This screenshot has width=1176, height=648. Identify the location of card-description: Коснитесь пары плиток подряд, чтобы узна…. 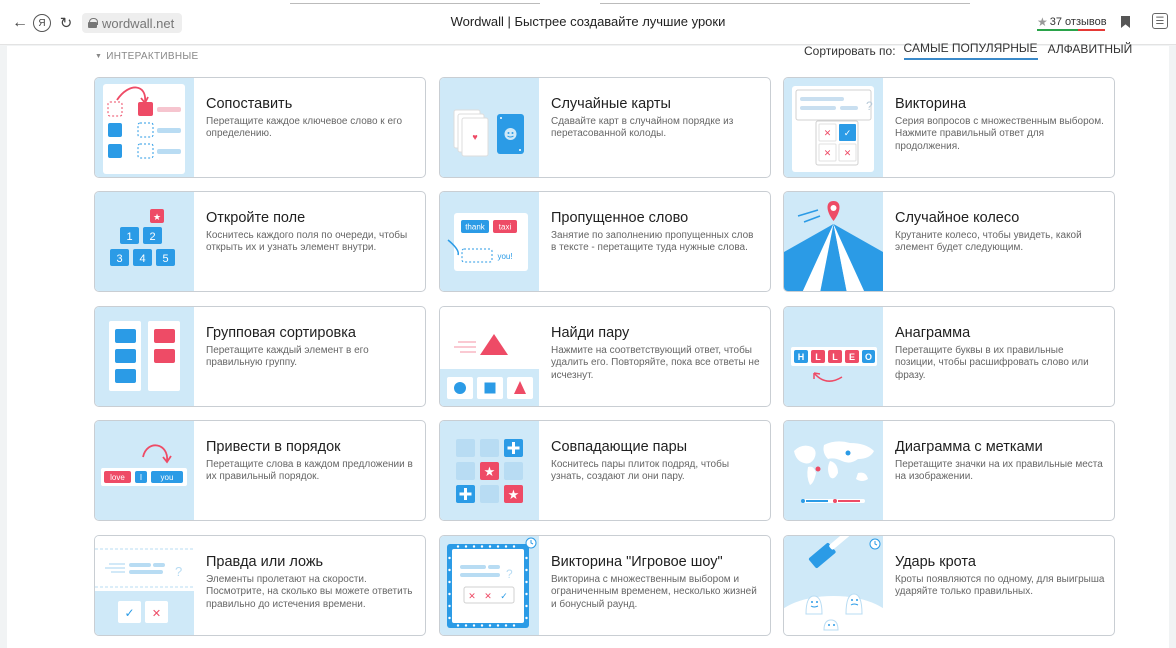
(640, 471).